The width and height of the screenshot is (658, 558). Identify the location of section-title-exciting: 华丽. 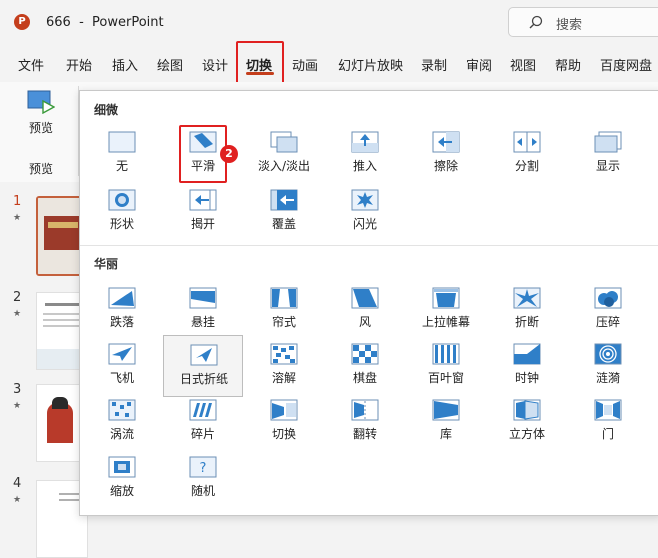
(106, 264).